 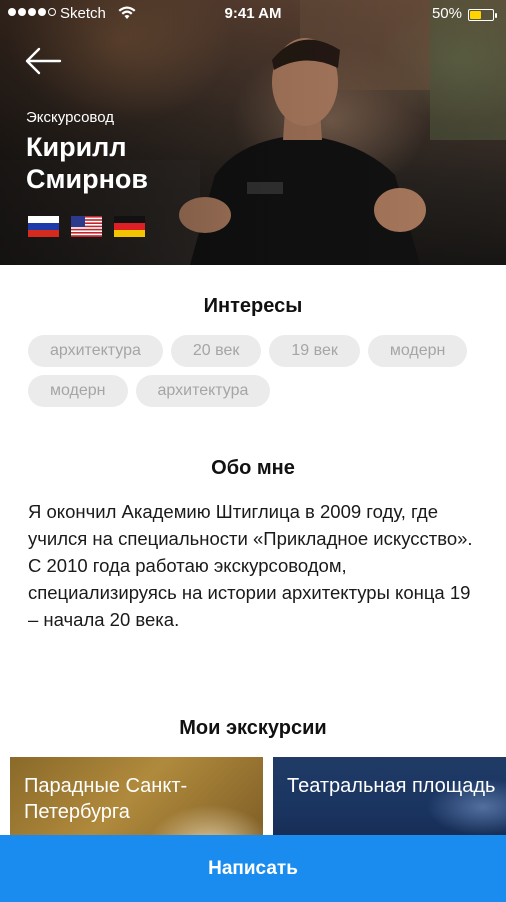 What do you see at coordinates (76, 147) in the screenshot?
I see `guide-first-name: Кирилл` at bounding box center [76, 147].